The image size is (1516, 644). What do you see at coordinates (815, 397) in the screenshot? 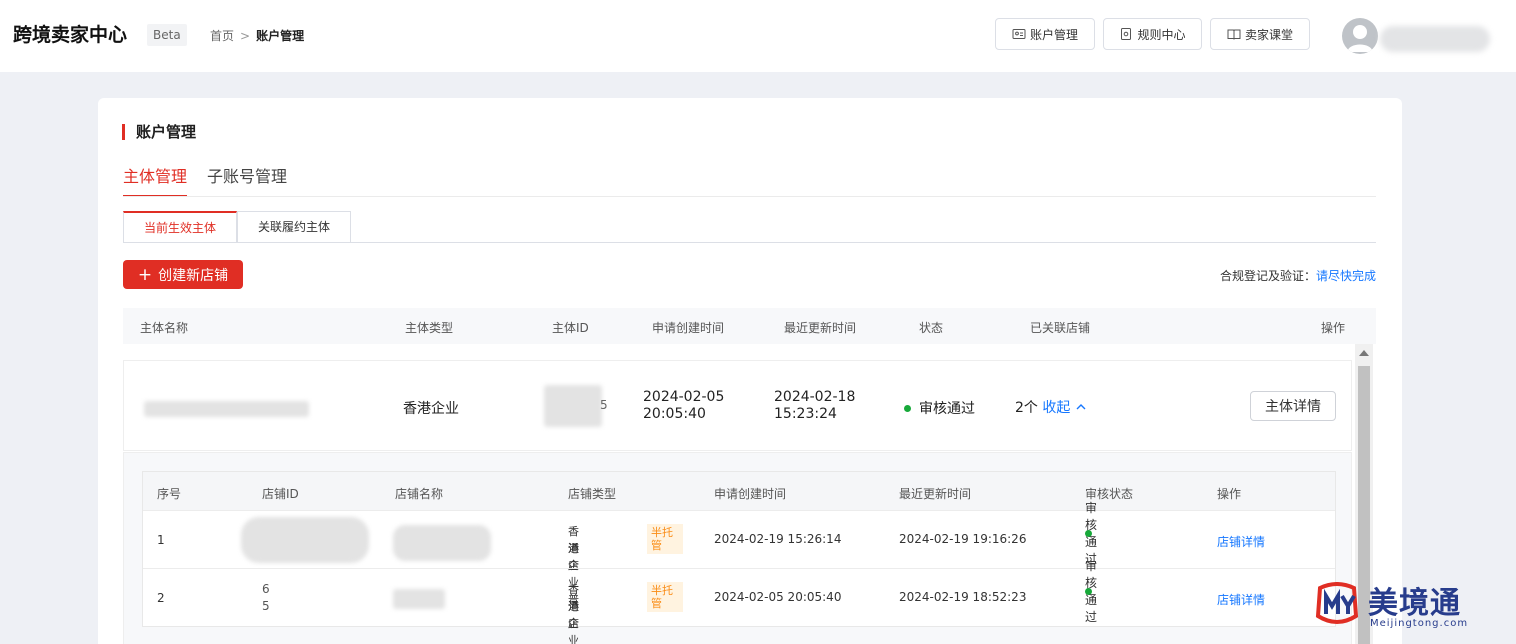
I see `entity-updated-date: 2024-02-18` at bounding box center [815, 397].